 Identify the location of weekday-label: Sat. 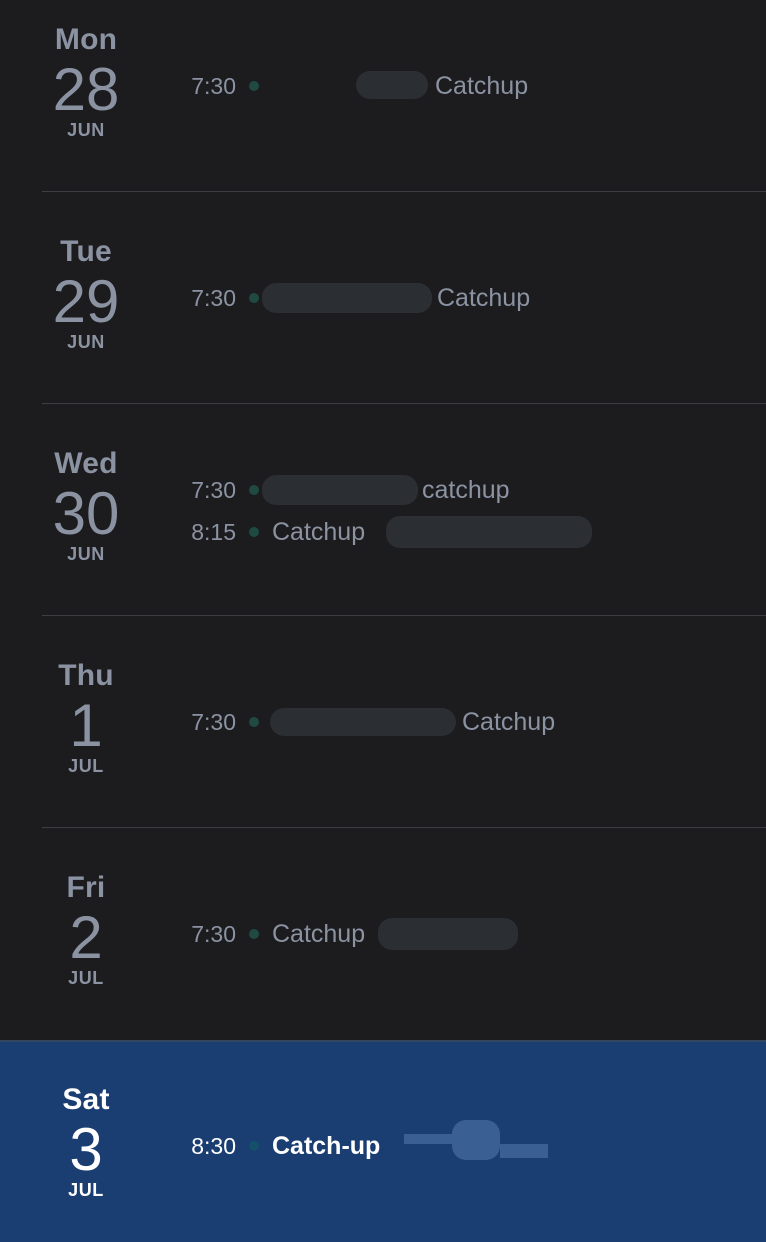
(86, 1099).